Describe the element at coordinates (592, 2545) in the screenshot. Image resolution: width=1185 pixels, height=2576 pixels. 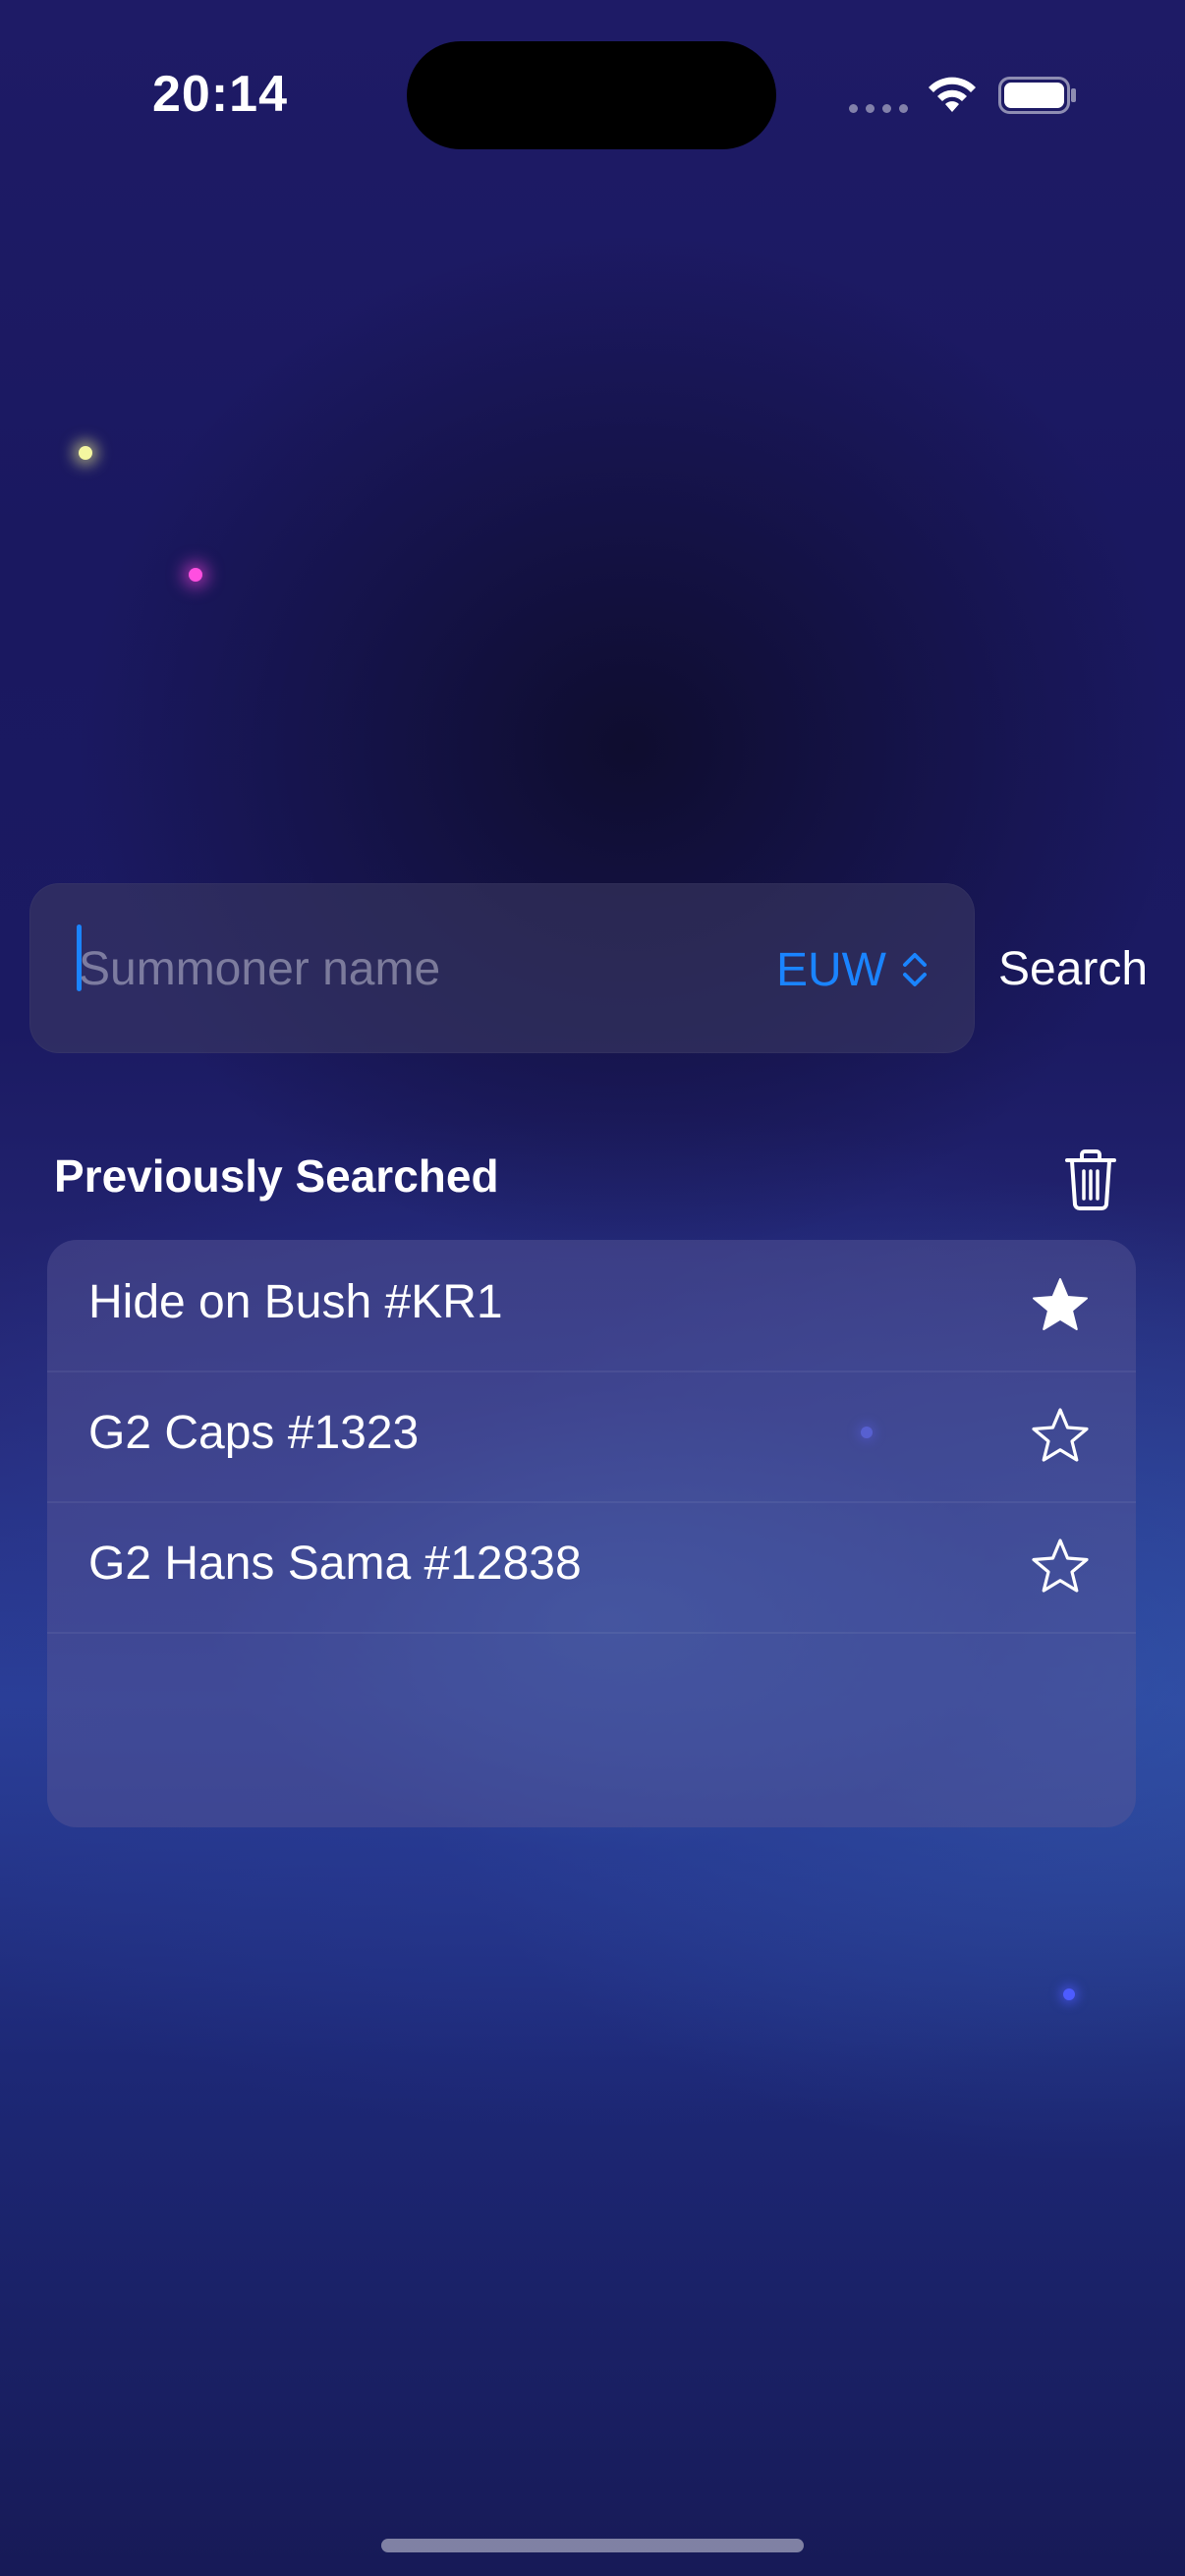
I see `home-indicator` at that location.